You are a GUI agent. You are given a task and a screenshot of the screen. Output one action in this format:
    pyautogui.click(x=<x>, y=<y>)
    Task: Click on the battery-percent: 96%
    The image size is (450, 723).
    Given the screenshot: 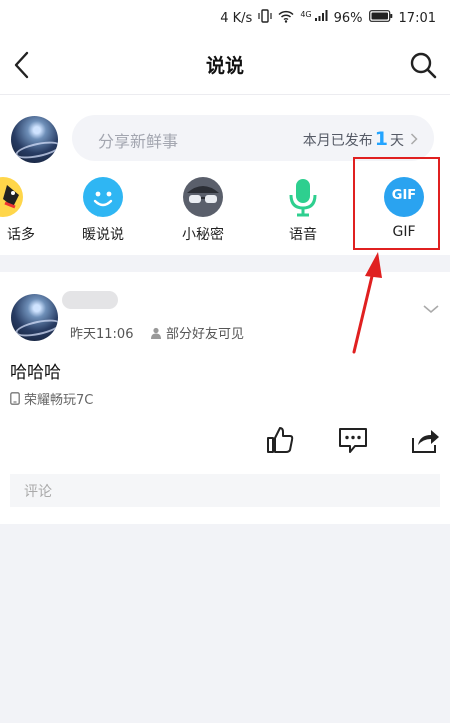 What is the action you would take?
    pyautogui.click(x=348, y=18)
    